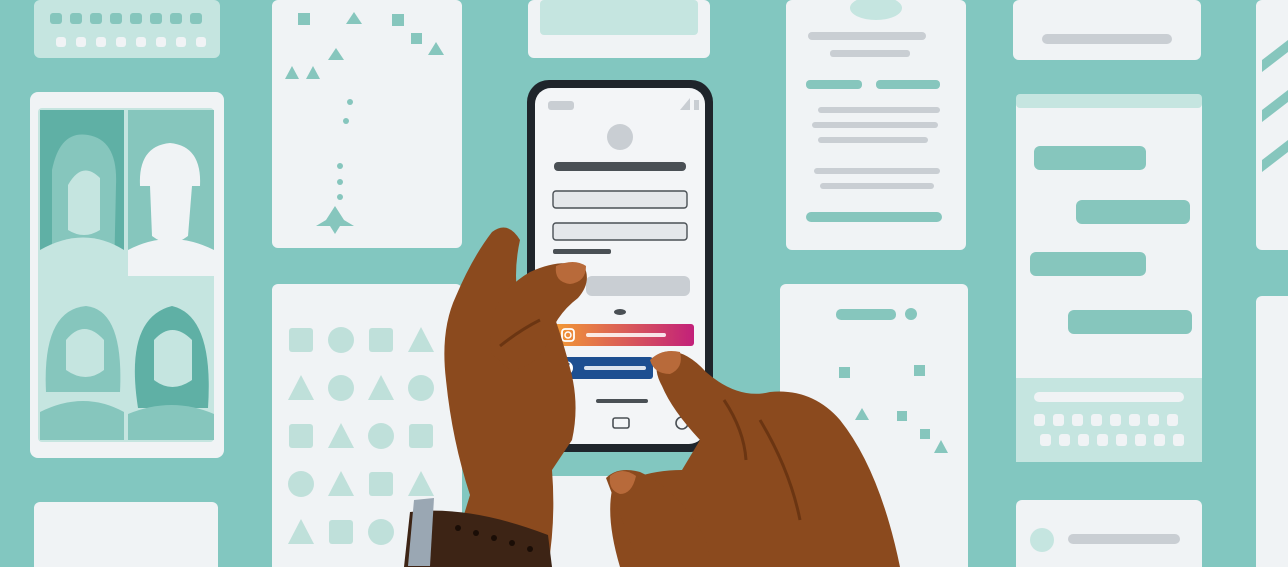 The image size is (1288, 567). What do you see at coordinates (620, 312) in the screenshot?
I see `divider-dot` at bounding box center [620, 312].